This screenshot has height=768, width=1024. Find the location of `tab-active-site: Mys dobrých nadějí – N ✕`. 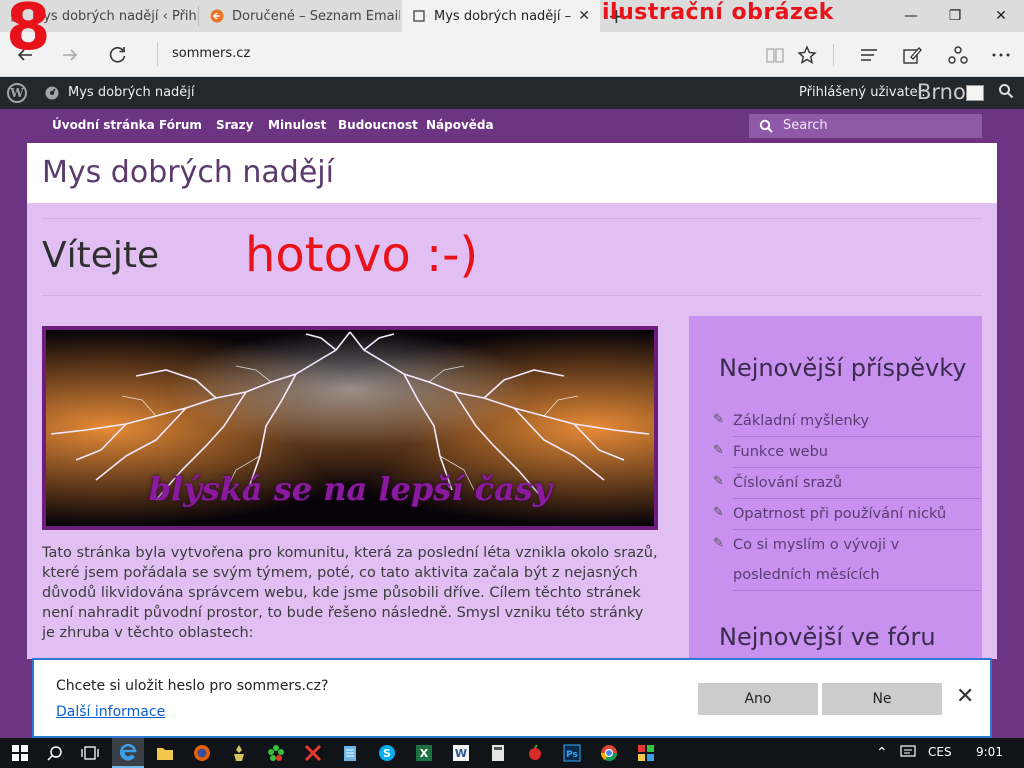

tab-active-site: Mys dobrých nadějí – N ✕ is located at coordinates (501, 16).